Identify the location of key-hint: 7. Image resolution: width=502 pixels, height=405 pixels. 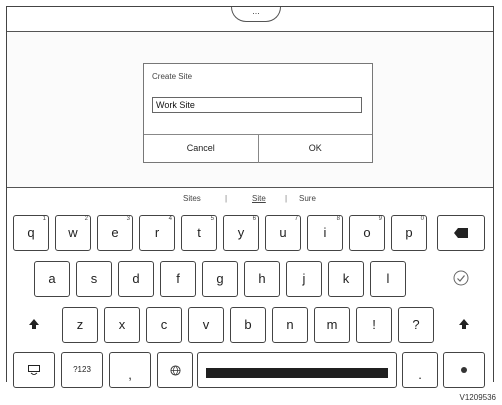
(296, 219).